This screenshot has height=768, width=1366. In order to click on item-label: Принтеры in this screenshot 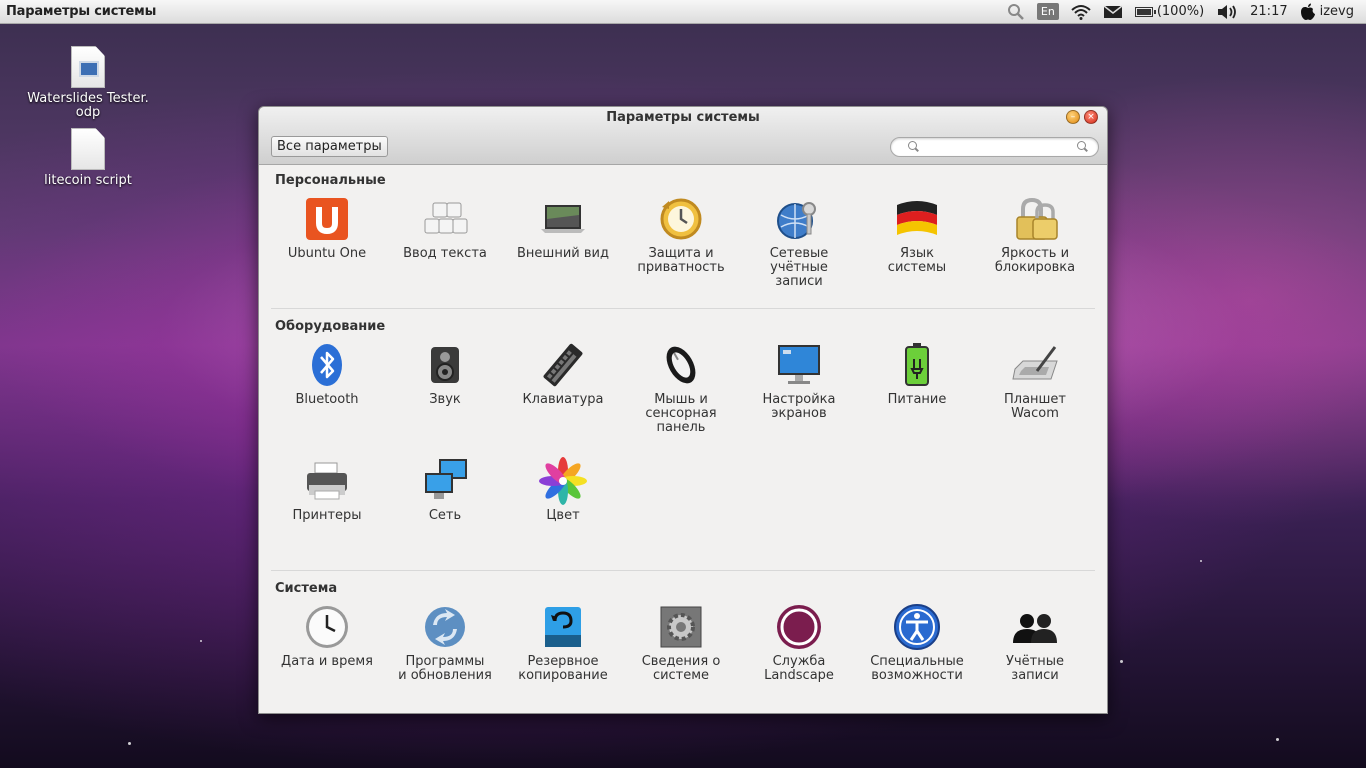, I will do `click(327, 515)`.